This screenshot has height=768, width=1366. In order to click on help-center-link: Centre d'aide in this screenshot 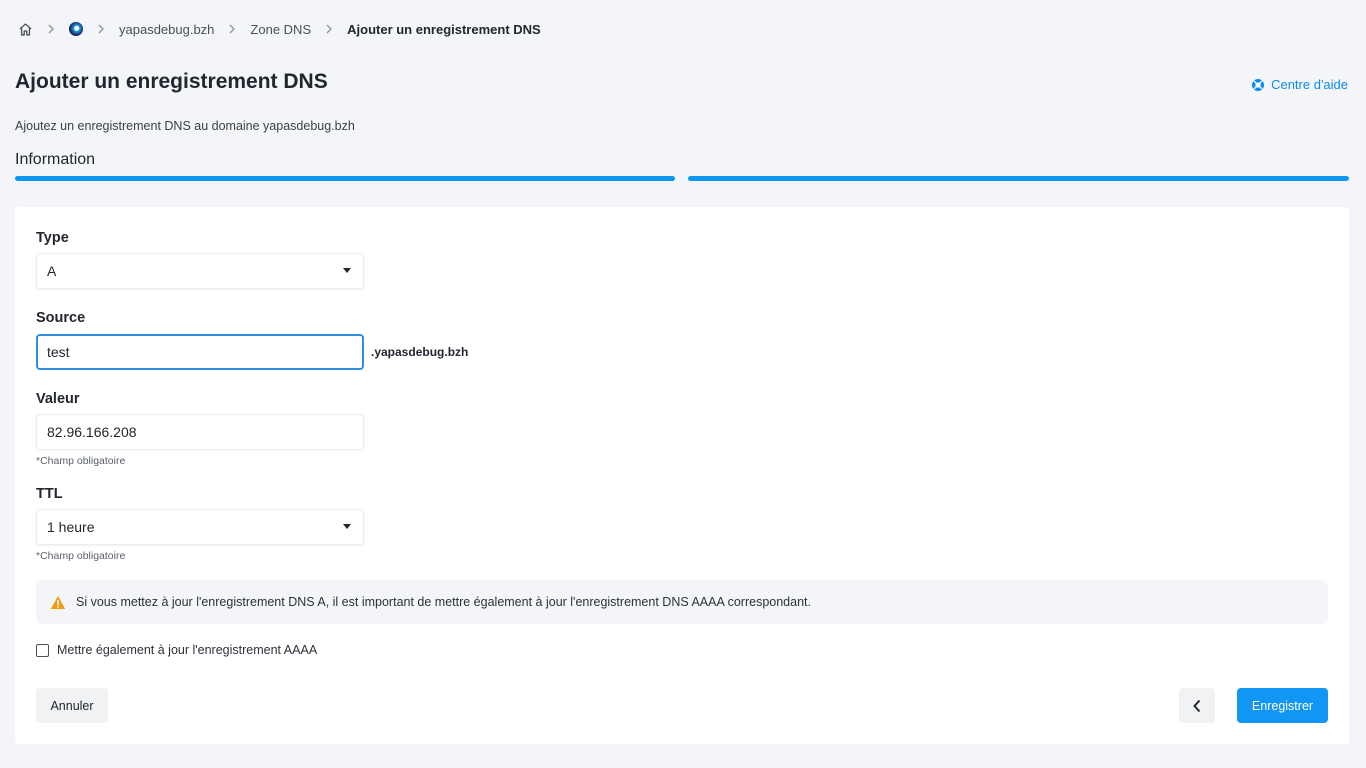, I will do `click(1299, 84)`.